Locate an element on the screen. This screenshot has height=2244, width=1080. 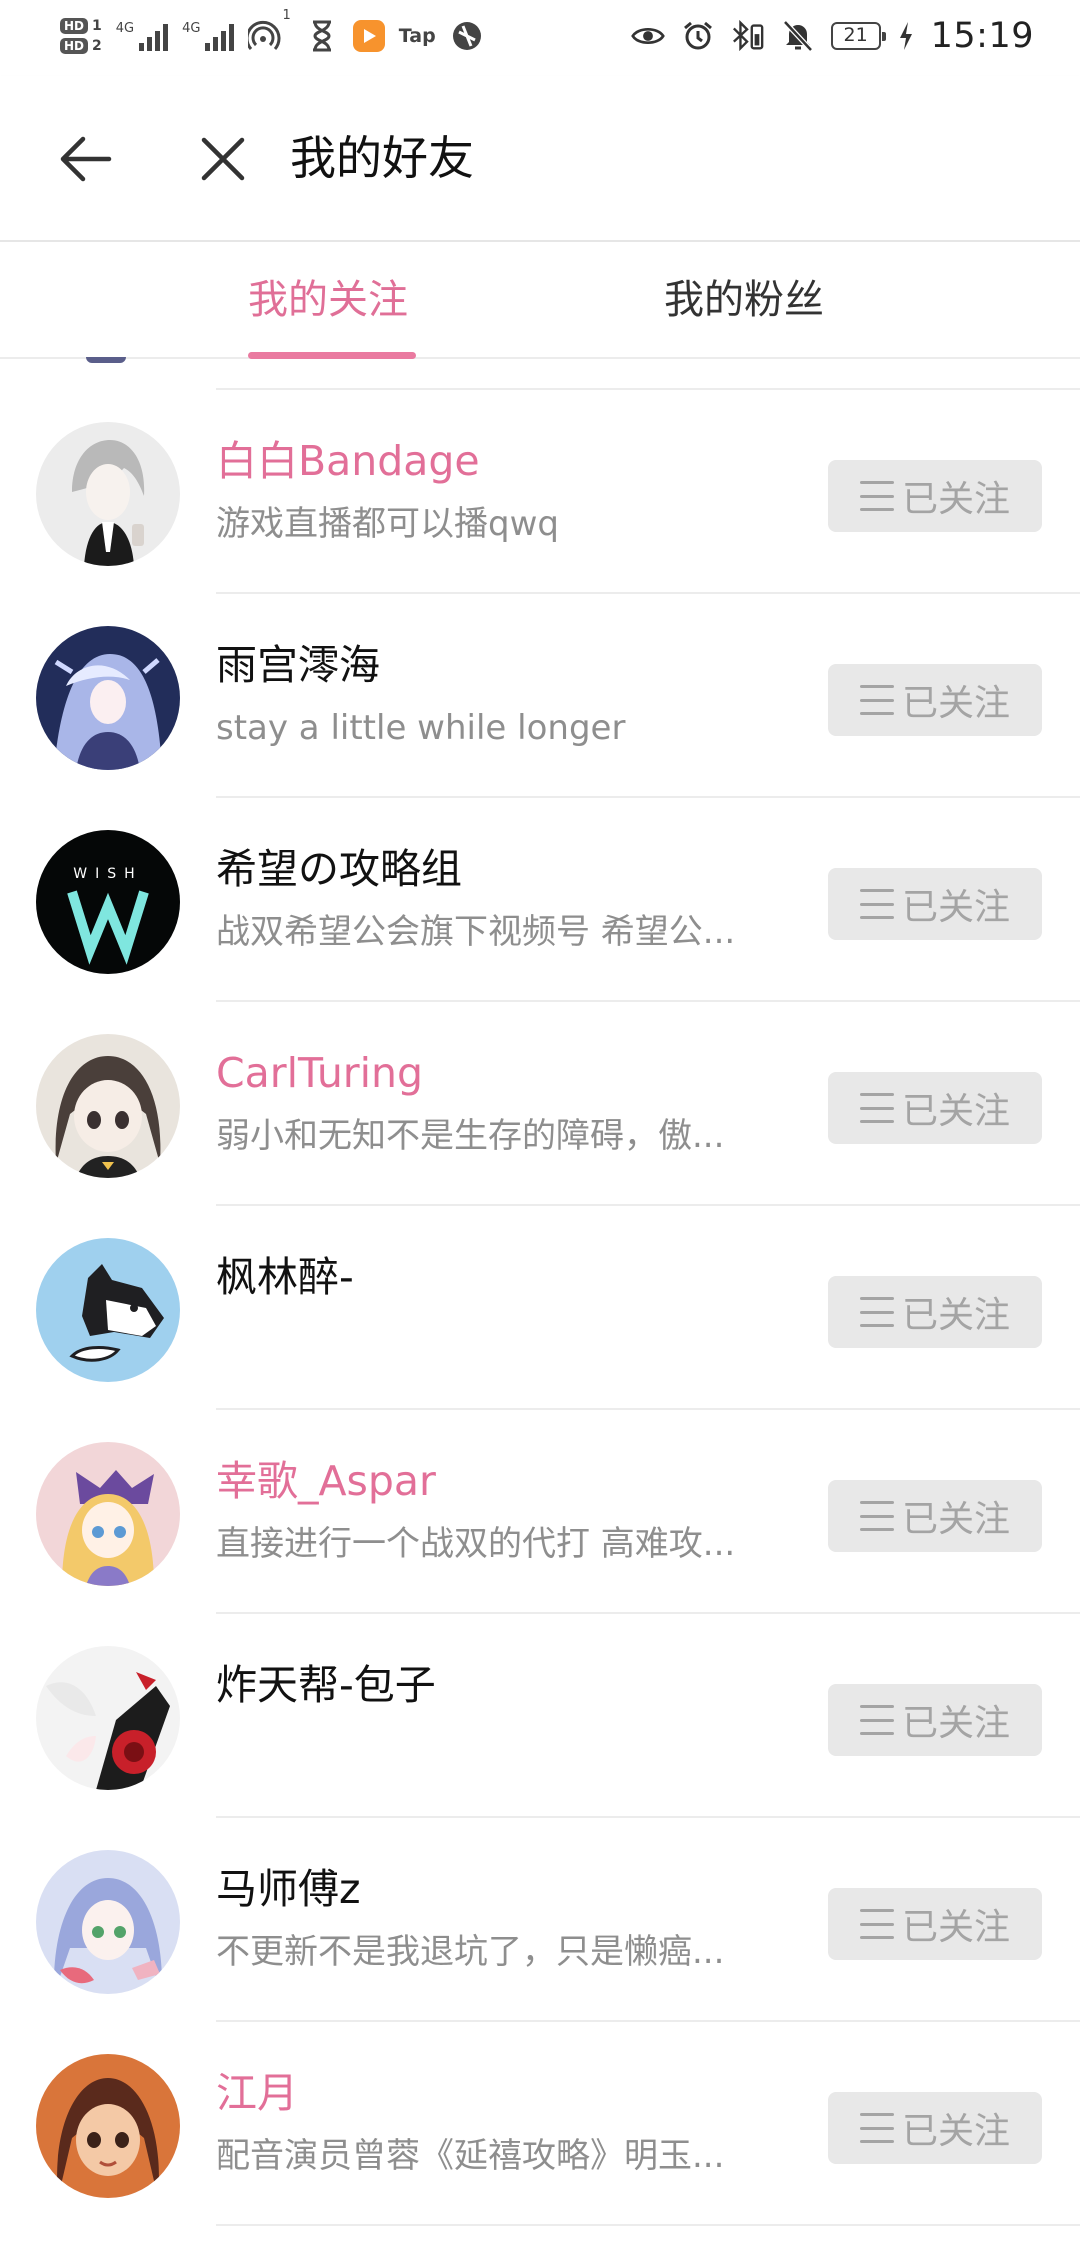
user-name: 江月 is located at coordinates (257, 2093).